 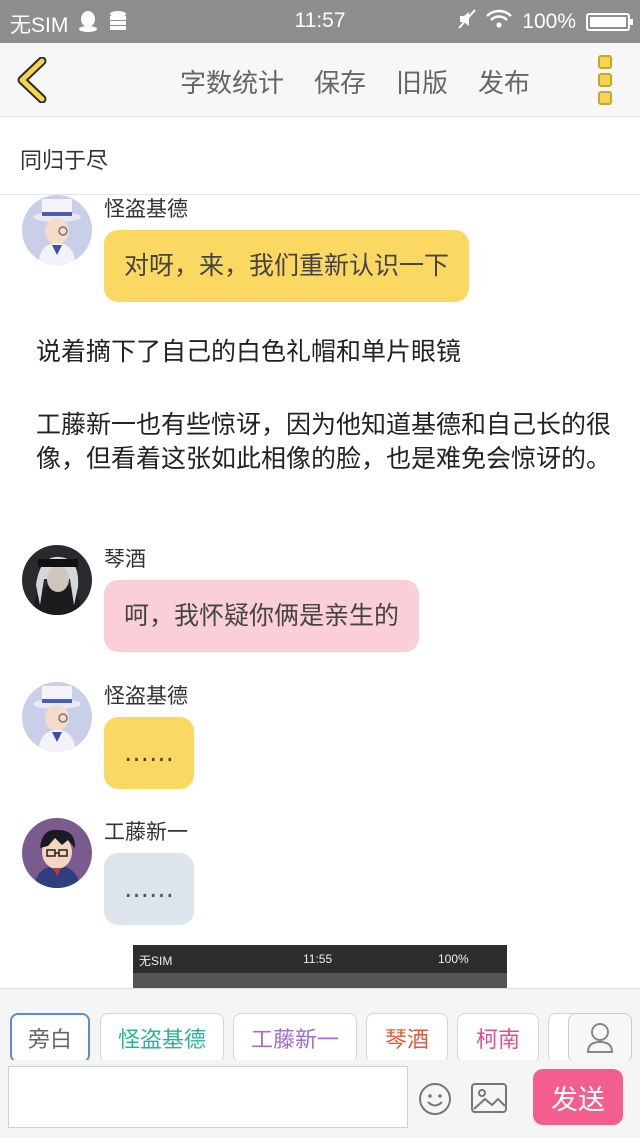 I want to click on role-narrator: 旁白, so click(x=50, y=1038).